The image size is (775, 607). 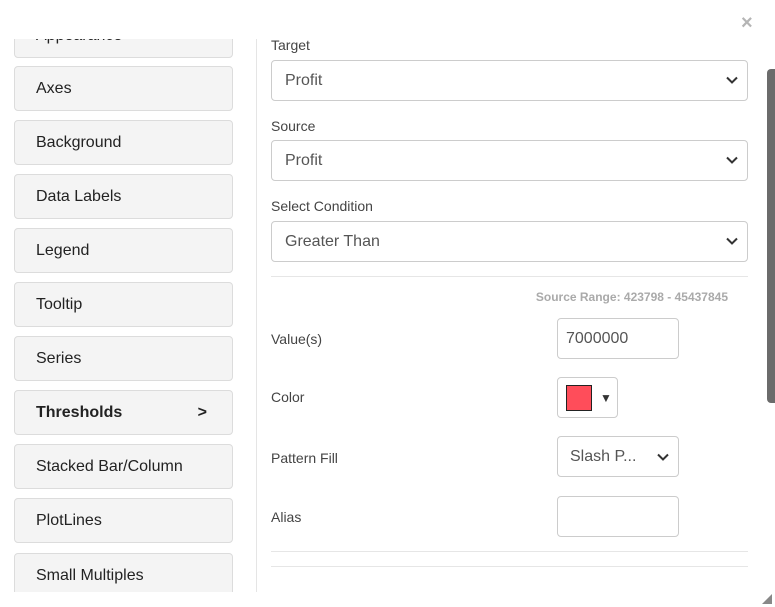 I want to click on target-label: Target, so click(x=290, y=45).